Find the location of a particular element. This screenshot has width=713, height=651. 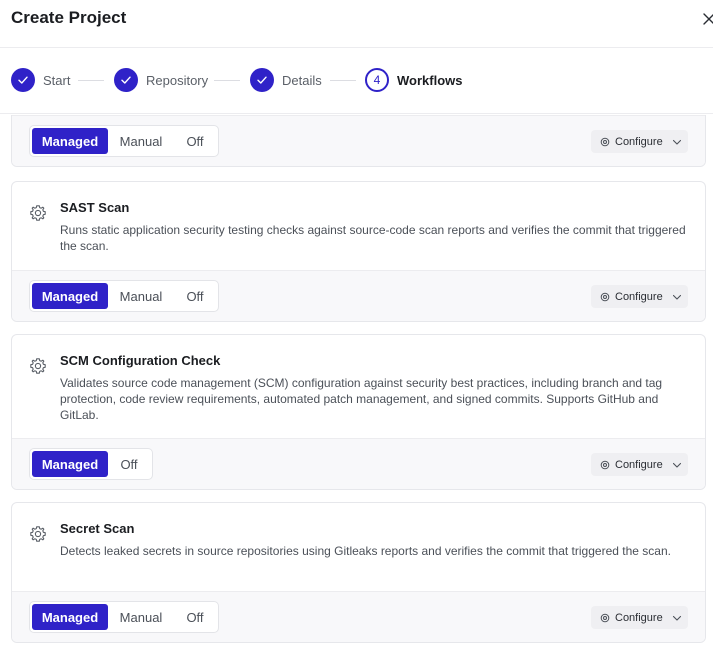

workflow-card: Managed Manual Off Configure is located at coordinates (358, 141).